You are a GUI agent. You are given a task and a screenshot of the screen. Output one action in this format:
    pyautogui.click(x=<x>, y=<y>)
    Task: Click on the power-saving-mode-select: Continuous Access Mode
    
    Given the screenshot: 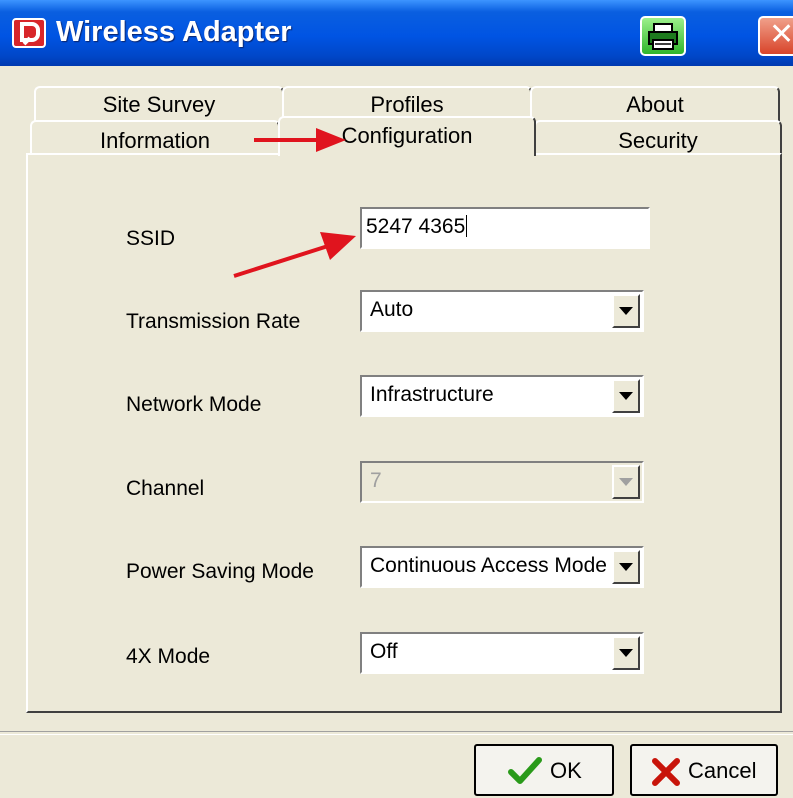 What is the action you would take?
    pyautogui.click(x=502, y=567)
    